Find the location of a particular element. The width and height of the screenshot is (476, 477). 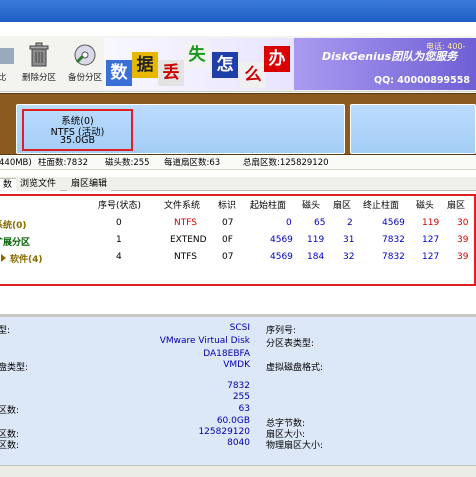

row-extended-name: 扩展分区 is located at coordinates (15, 241).